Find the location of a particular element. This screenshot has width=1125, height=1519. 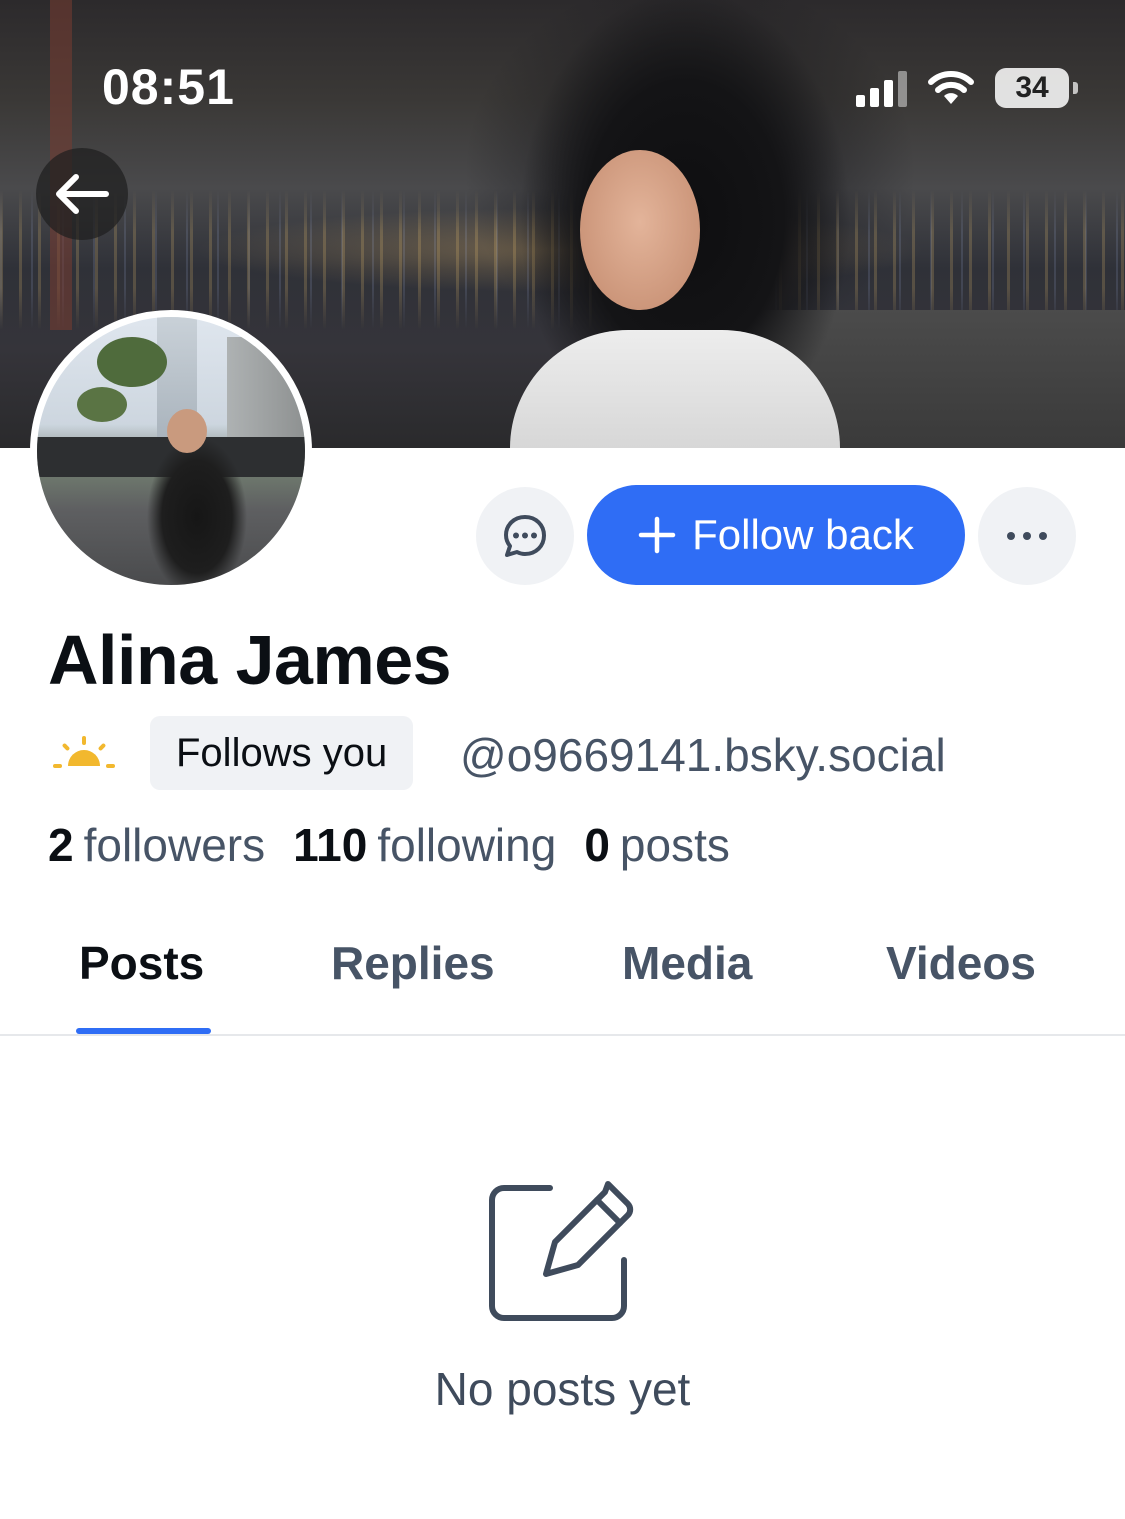

battery-icon: 34 is located at coordinates (1036, 88).